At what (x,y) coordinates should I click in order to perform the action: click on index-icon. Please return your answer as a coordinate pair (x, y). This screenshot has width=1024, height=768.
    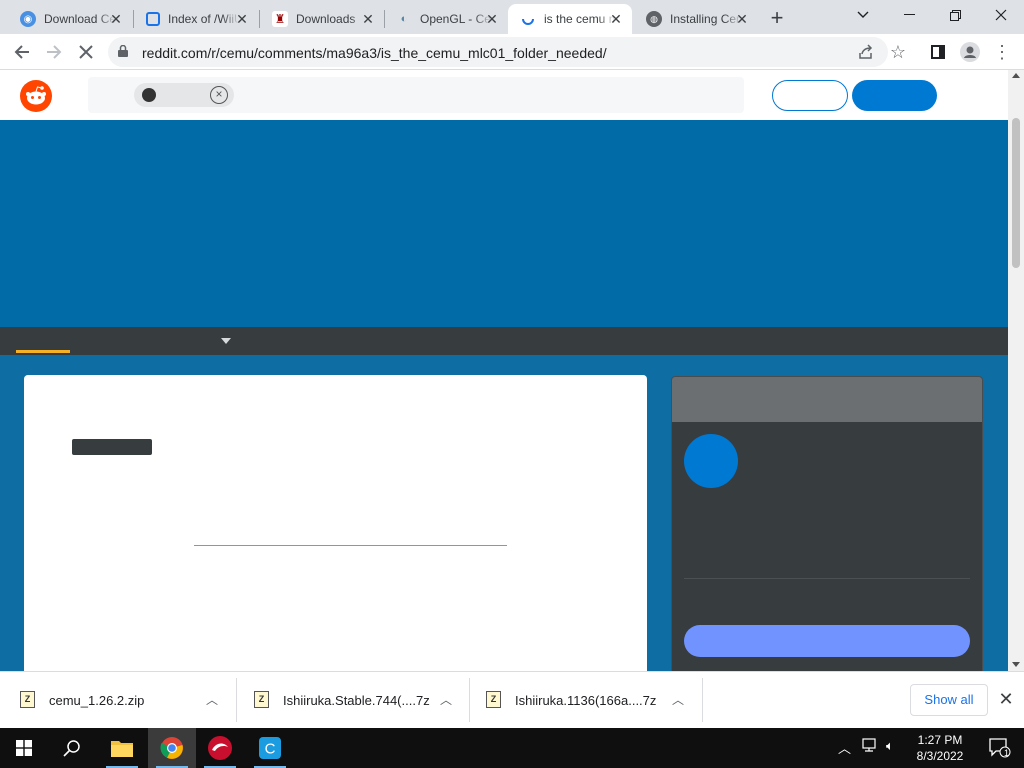
    Looking at the image, I should click on (153, 19).